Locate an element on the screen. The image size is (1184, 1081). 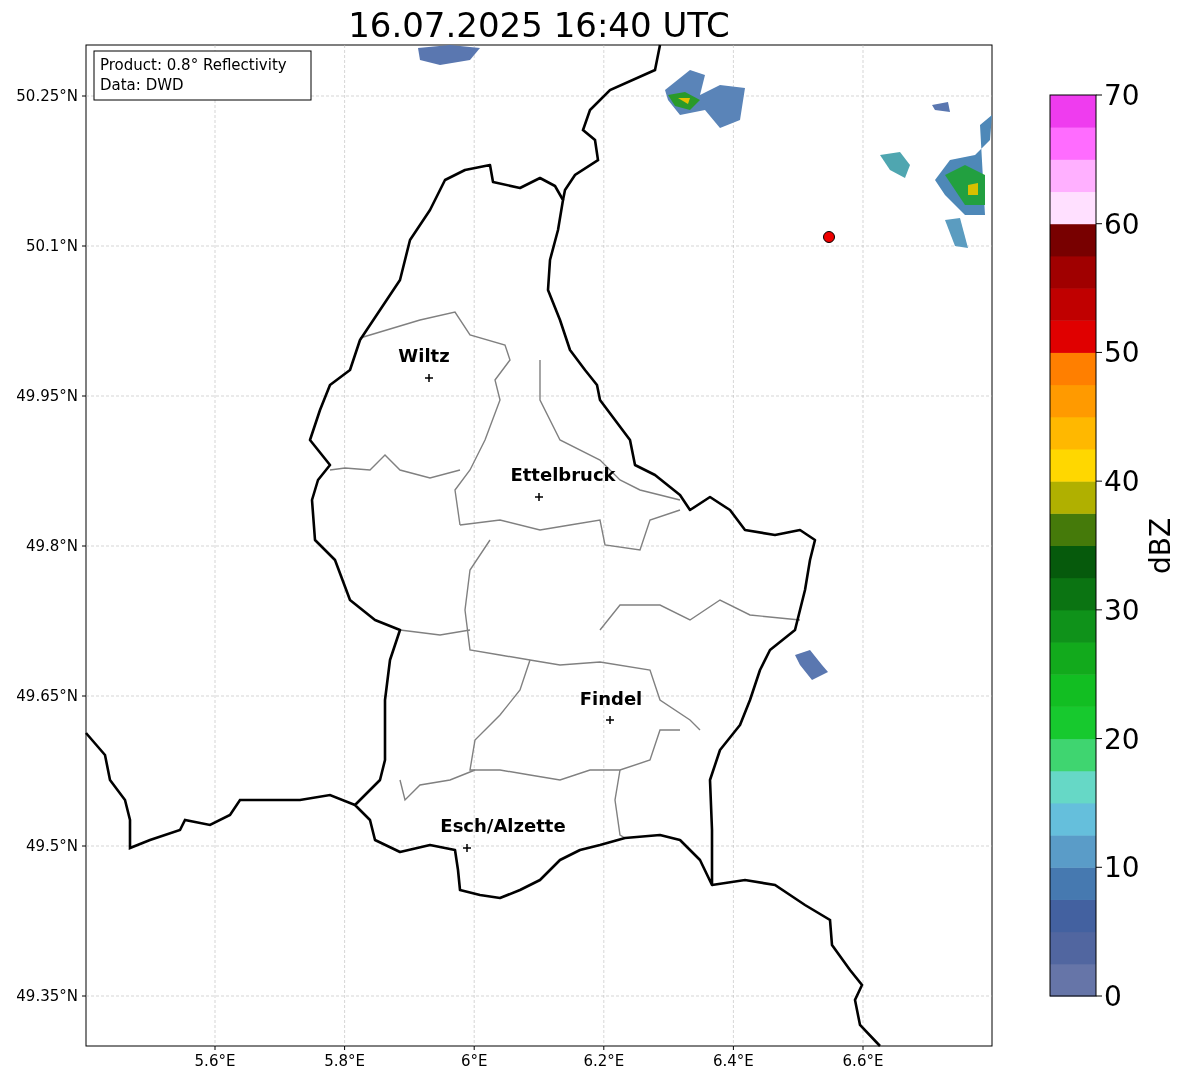
colorbar-tick-label: 10 is located at coordinates (1122, 868).